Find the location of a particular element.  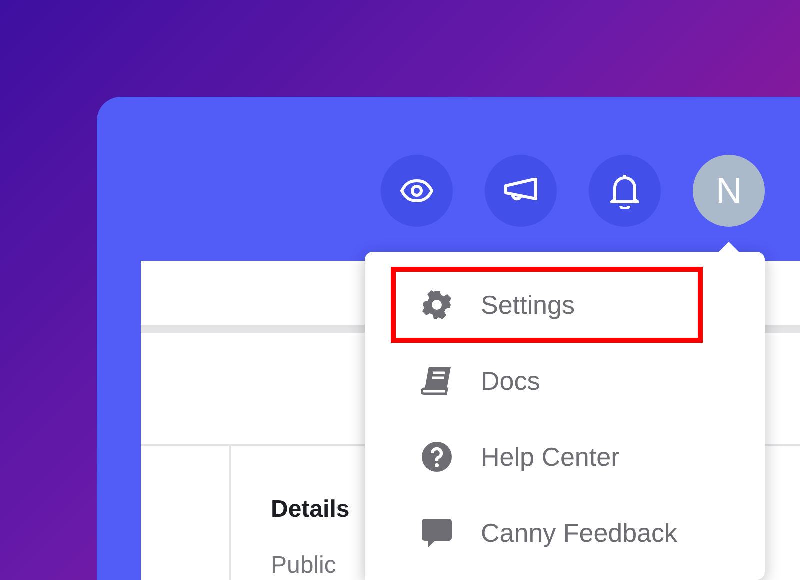

eye-icon is located at coordinates (417, 191).